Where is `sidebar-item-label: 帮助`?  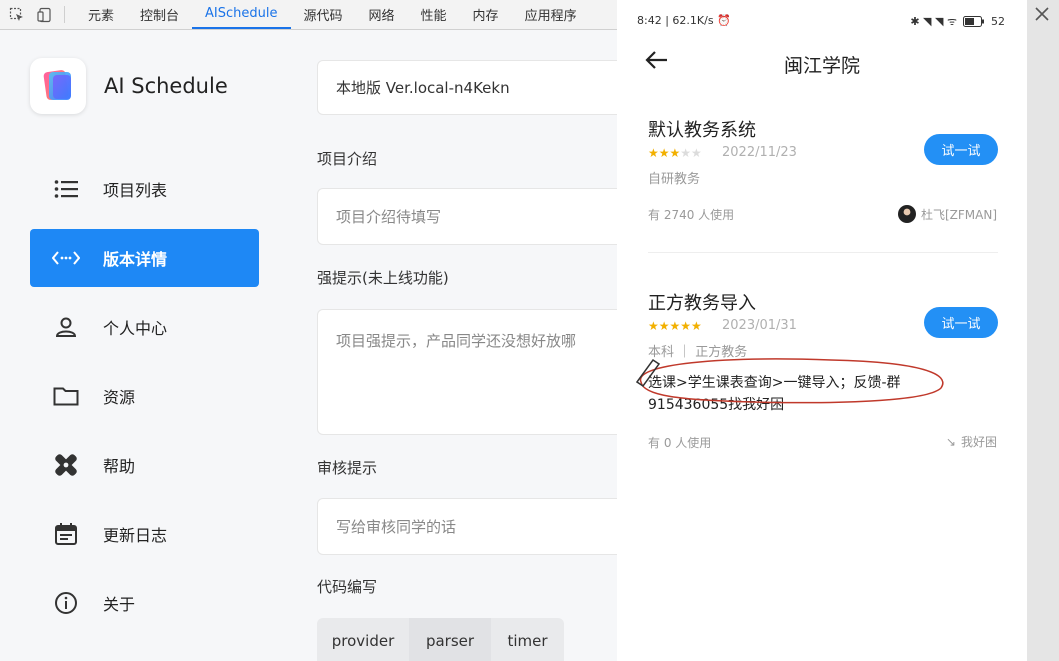
sidebar-item-label: 帮助 is located at coordinates (119, 466).